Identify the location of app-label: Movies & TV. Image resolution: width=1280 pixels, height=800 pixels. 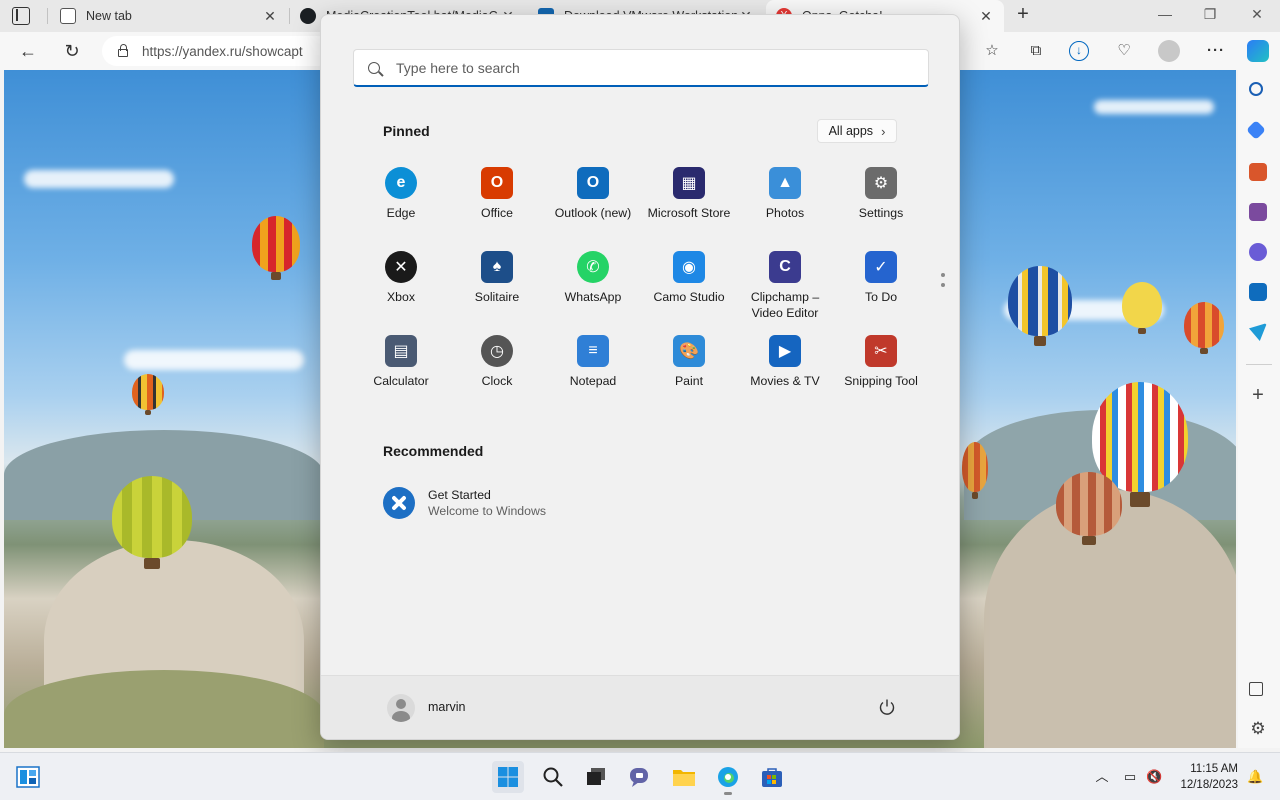
(785, 381).